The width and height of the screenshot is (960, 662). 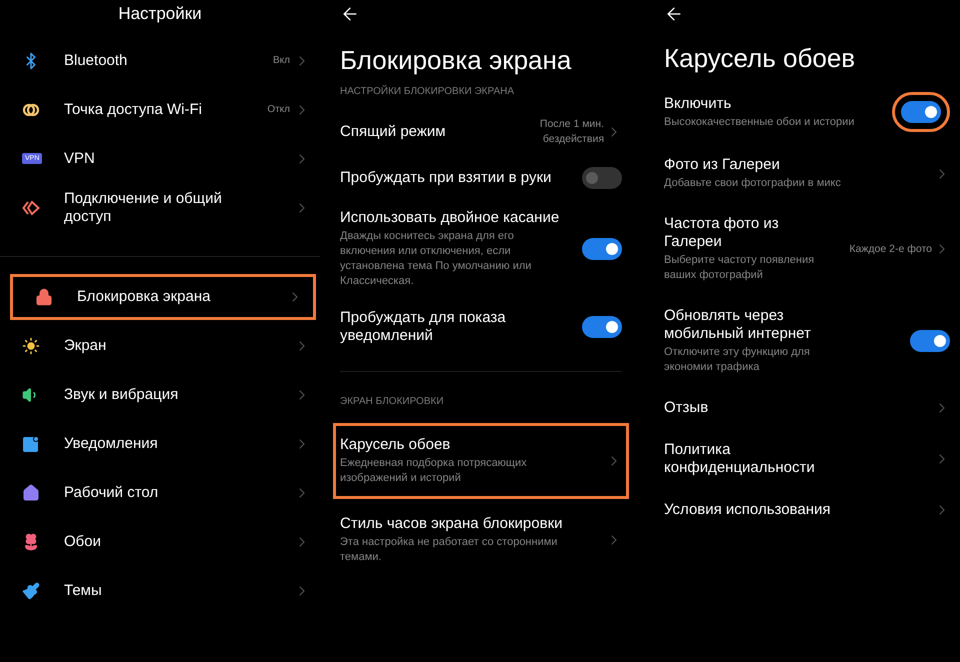 I want to click on item-label: Блокировка экрана, so click(x=144, y=297).